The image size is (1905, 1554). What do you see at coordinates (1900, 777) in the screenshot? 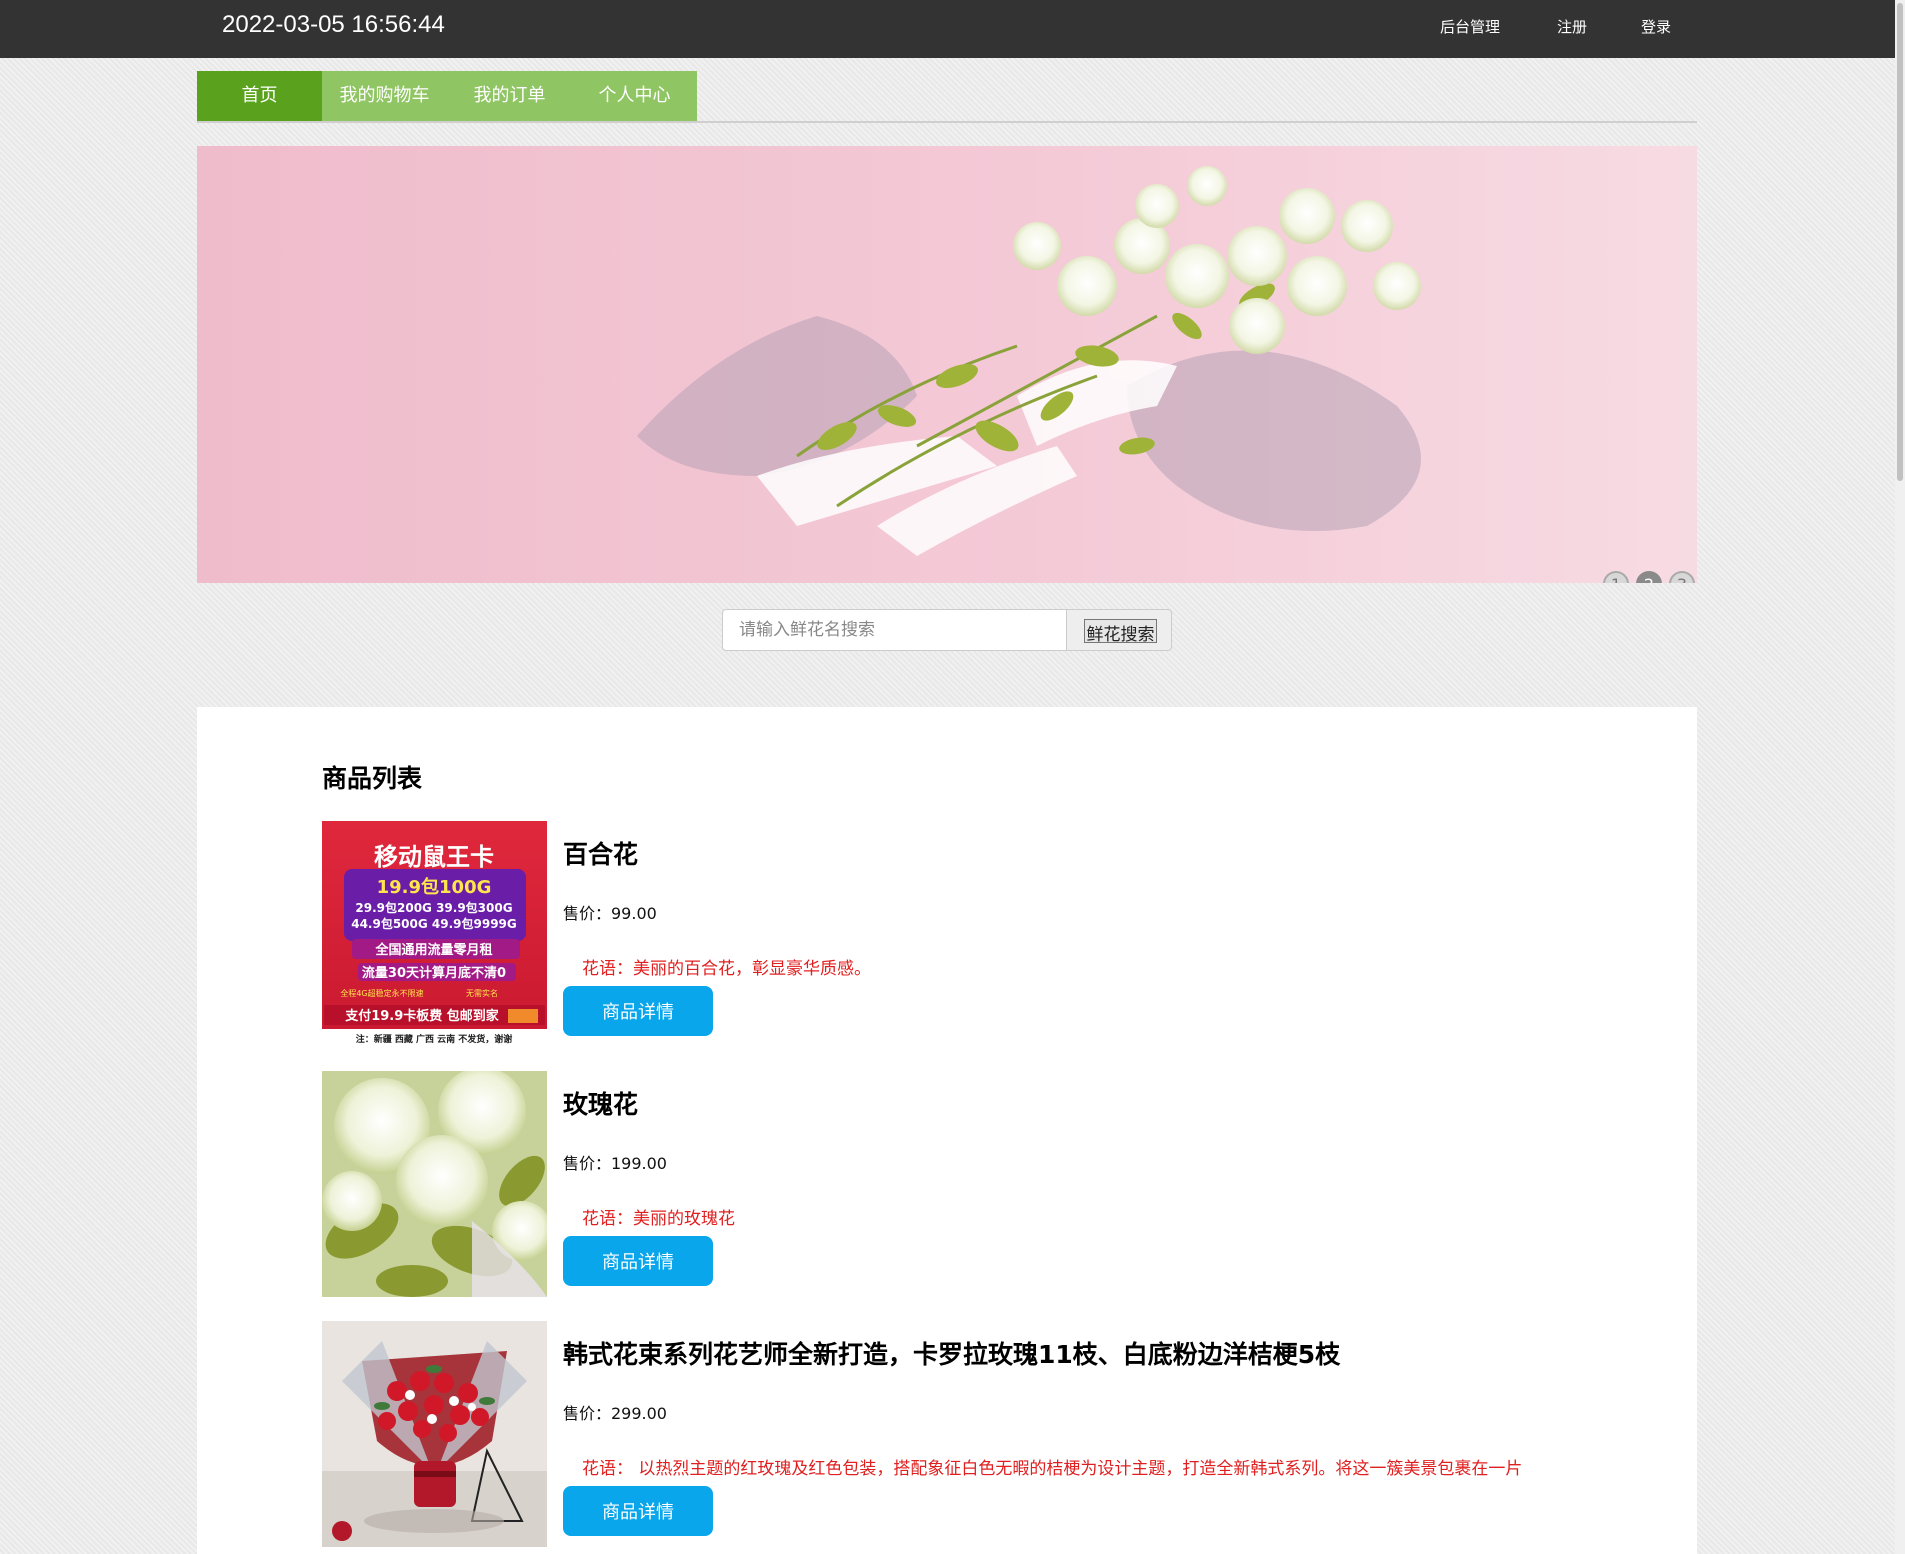
I see `vertical-scrollbar` at bounding box center [1900, 777].